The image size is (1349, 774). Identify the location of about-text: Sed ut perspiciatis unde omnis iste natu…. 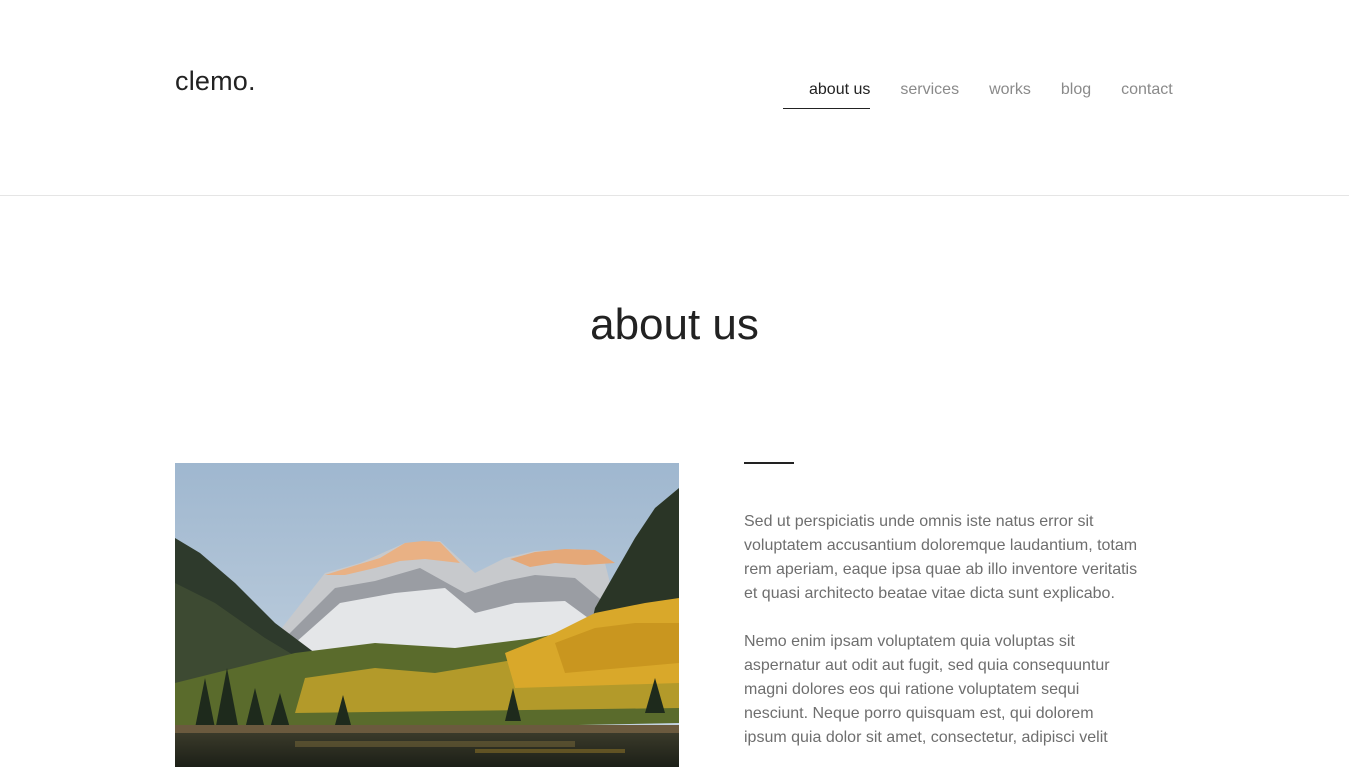
(941, 642).